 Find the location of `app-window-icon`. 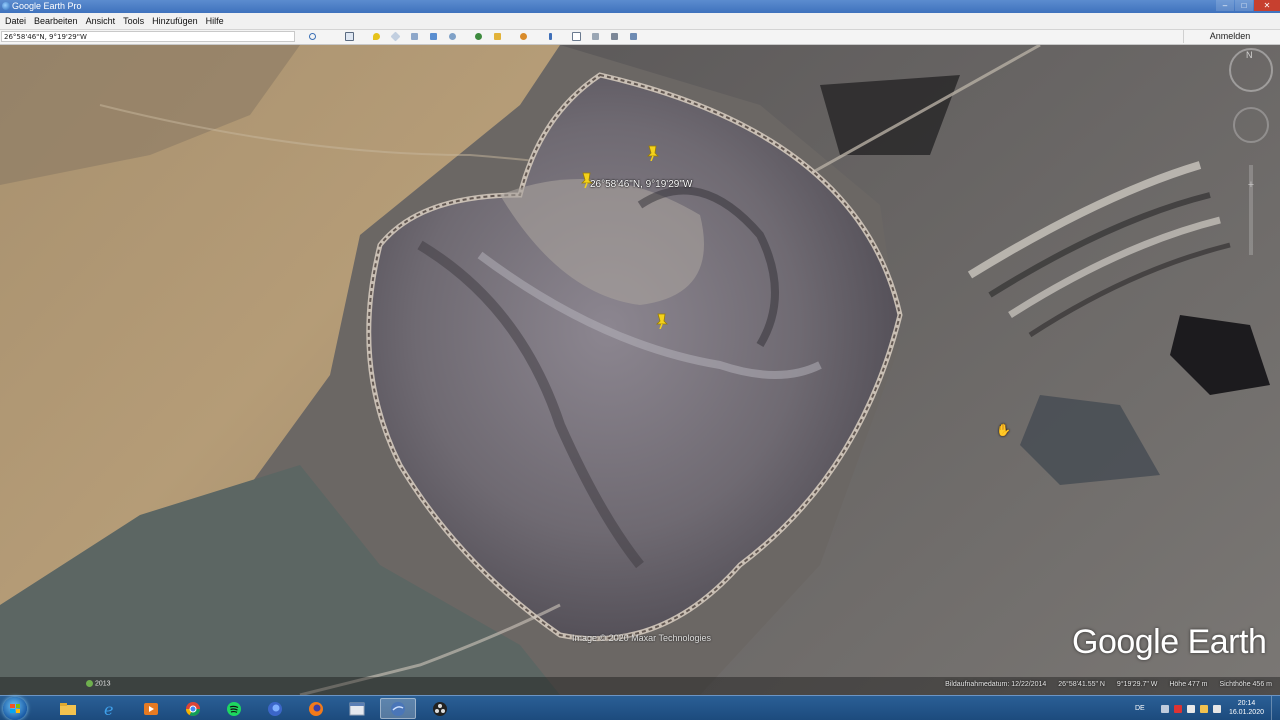

app-window-icon is located at coordinates (357, 708).